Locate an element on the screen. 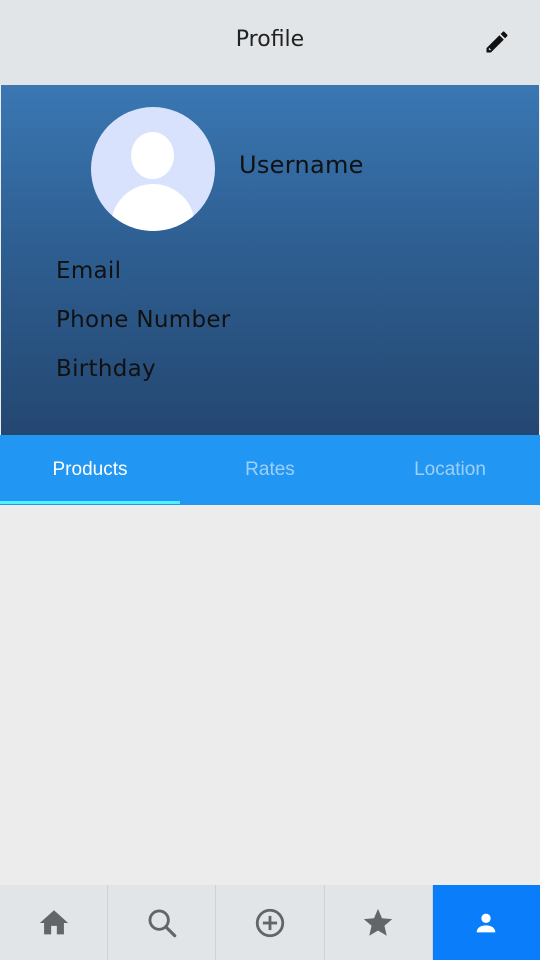  page-title: Profile is located at coordinates (270, 39).